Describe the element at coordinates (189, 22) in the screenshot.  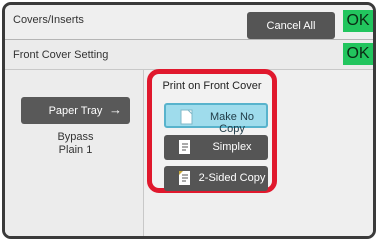
I see `header-bar: Covers/Inserts Cancel All OK` at that location.